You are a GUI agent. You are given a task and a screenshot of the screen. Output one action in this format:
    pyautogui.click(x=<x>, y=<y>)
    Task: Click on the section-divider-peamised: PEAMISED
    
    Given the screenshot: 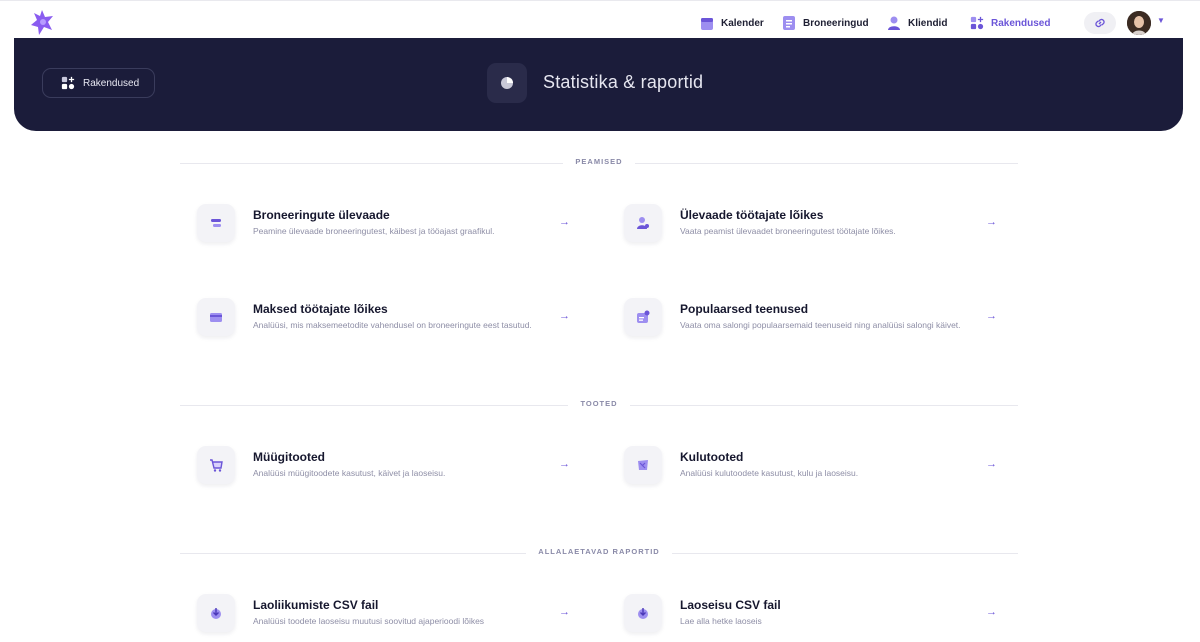 What is the action you would take?
    pyautogui.click(x=599, y=163)
    